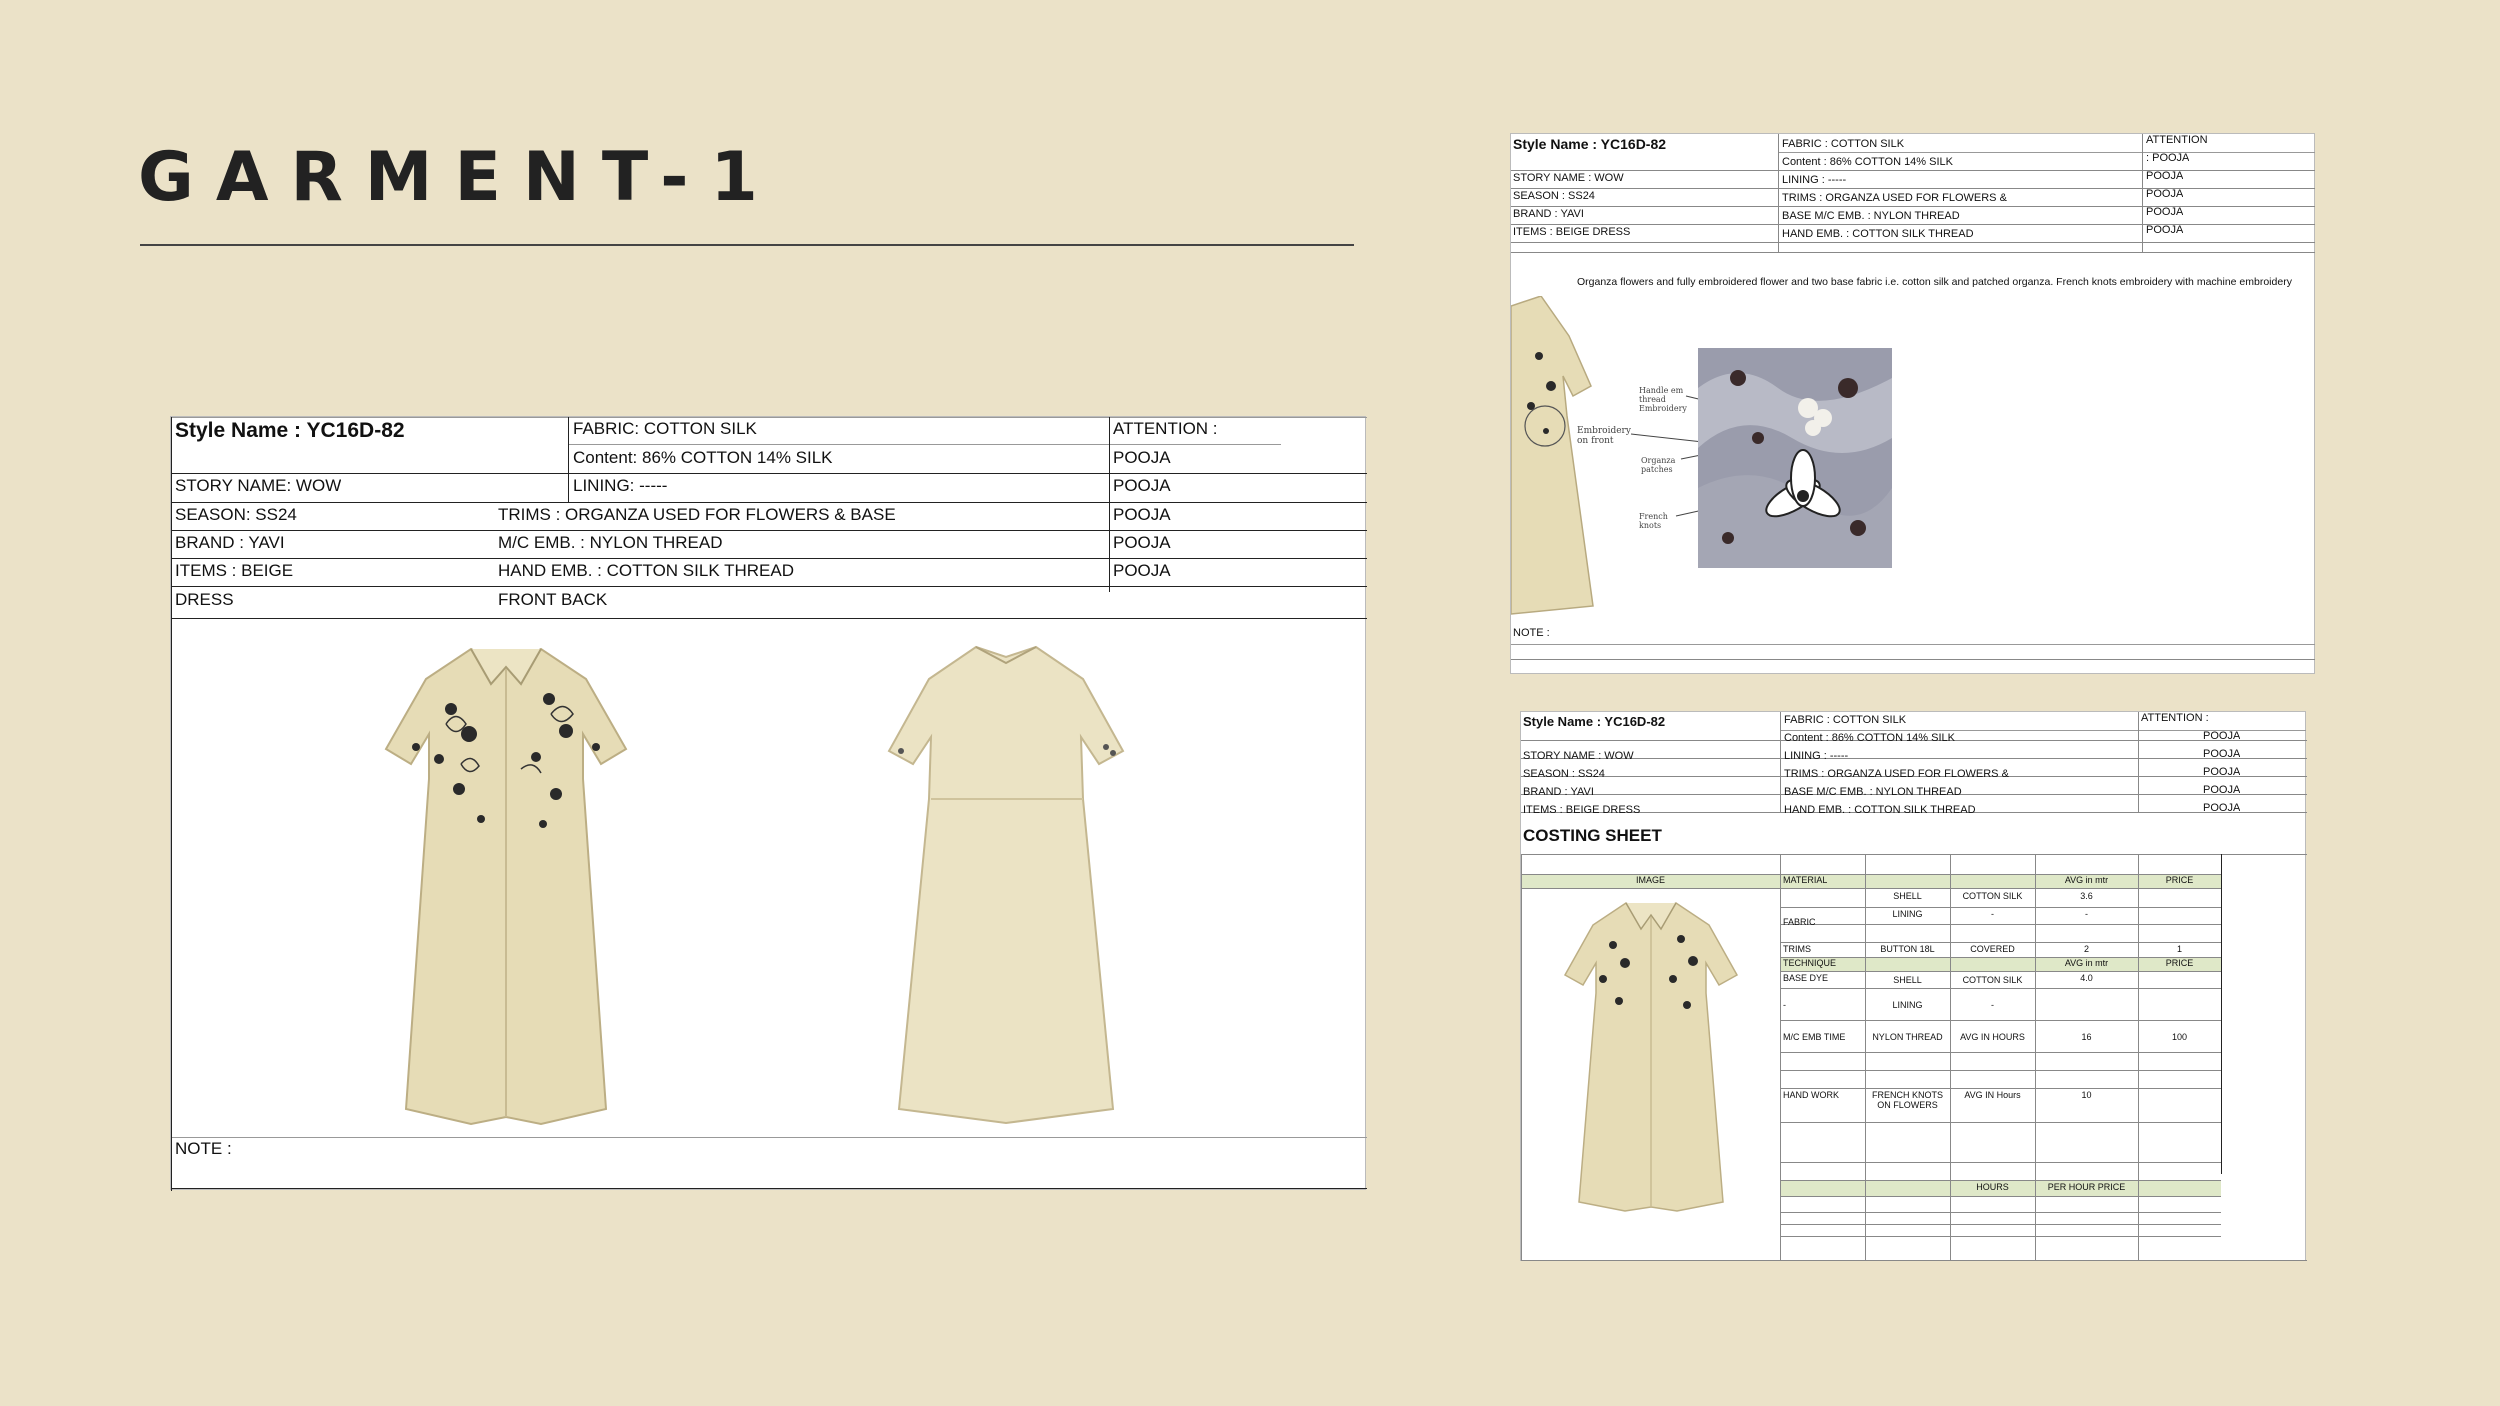  What do you see at coordinates (1592, 835) in the screenshot?
I see `costing-title: COSTING SHEET` at bounding box center [1592, 835].